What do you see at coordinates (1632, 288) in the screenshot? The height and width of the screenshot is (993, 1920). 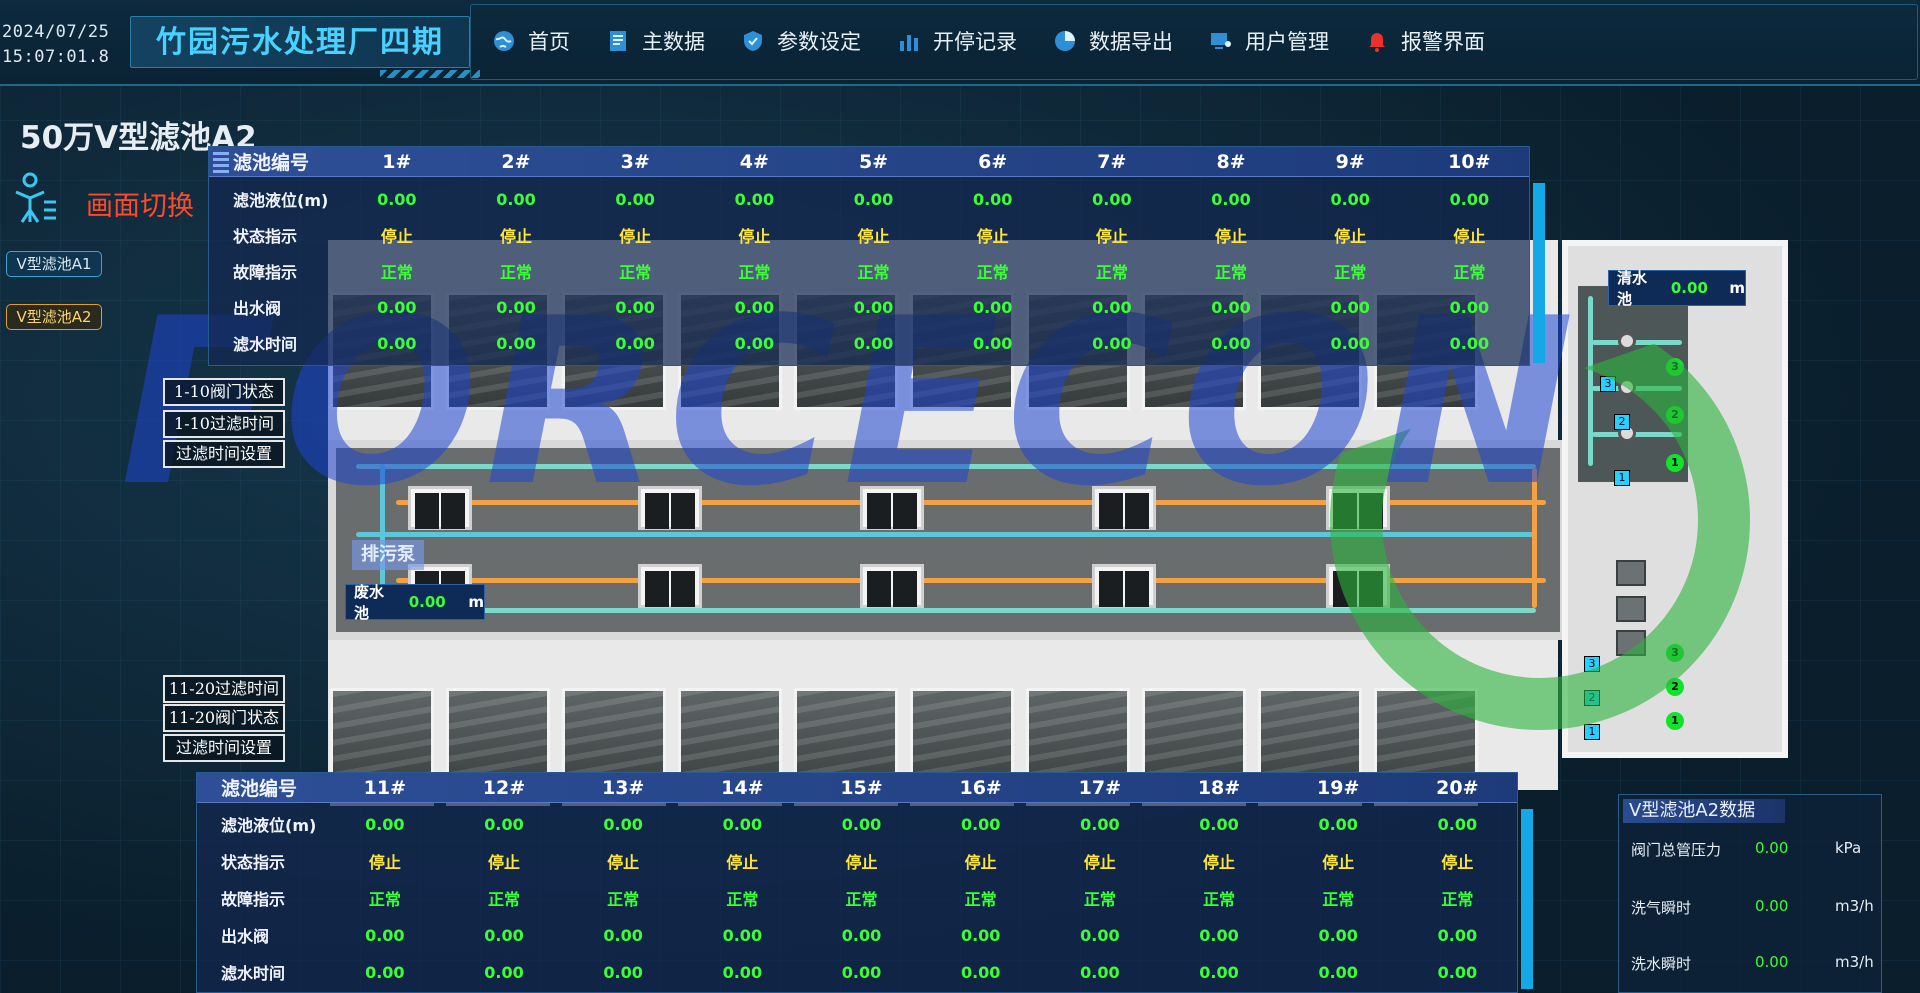 I see `clear-water-label: 清水池` at bounding box center [1632, 288].